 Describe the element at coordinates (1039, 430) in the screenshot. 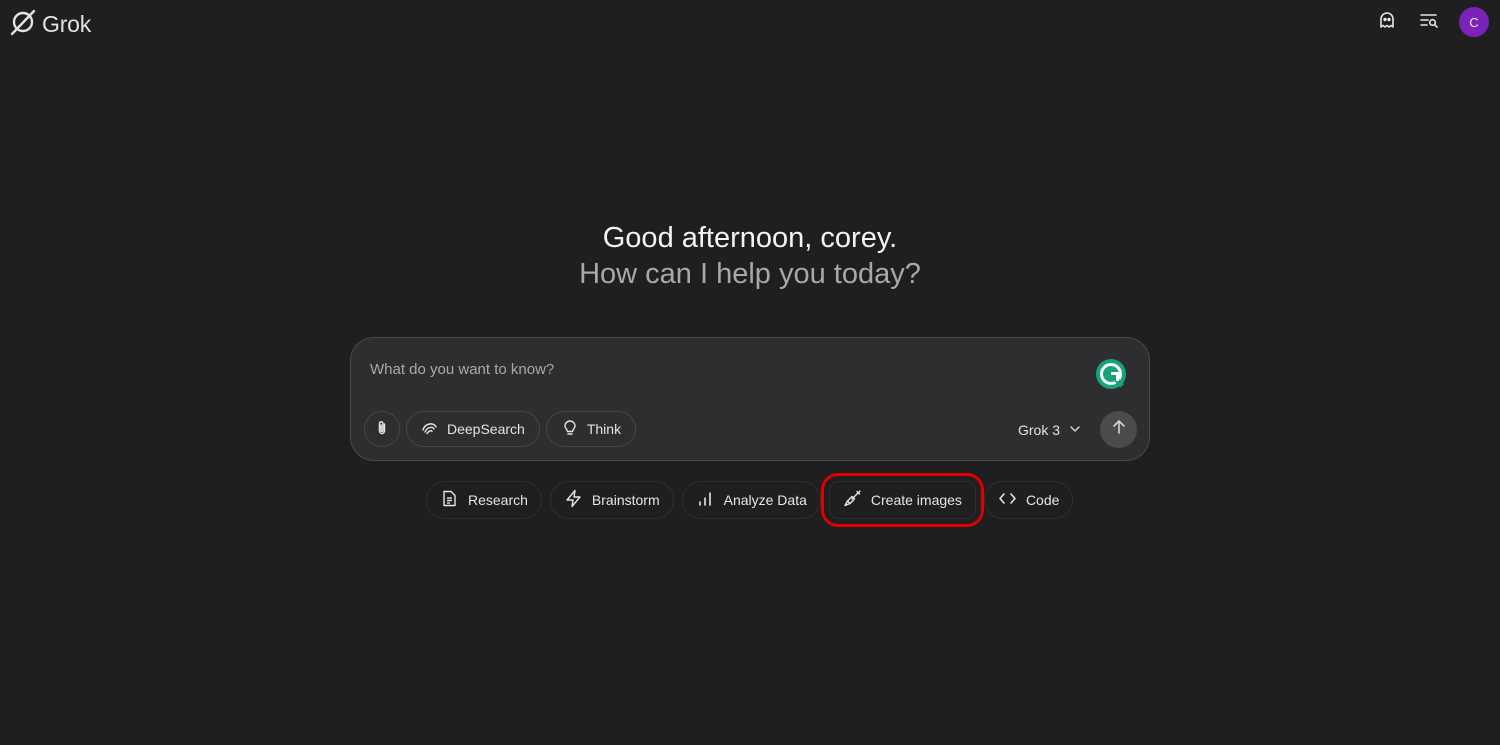

I see `model-label: Grok 3` at that location.